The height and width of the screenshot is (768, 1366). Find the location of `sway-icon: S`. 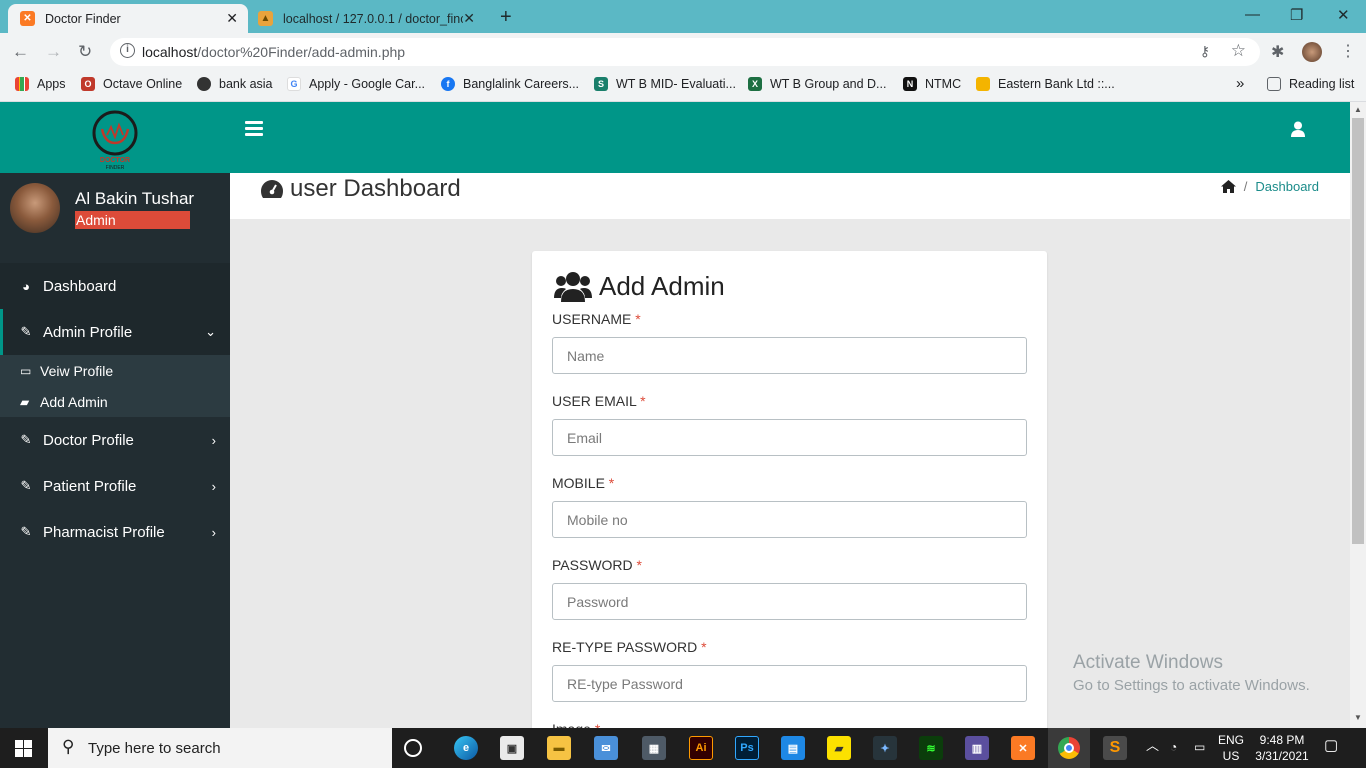

sway-icon: S is located at coordinates (601, 84).